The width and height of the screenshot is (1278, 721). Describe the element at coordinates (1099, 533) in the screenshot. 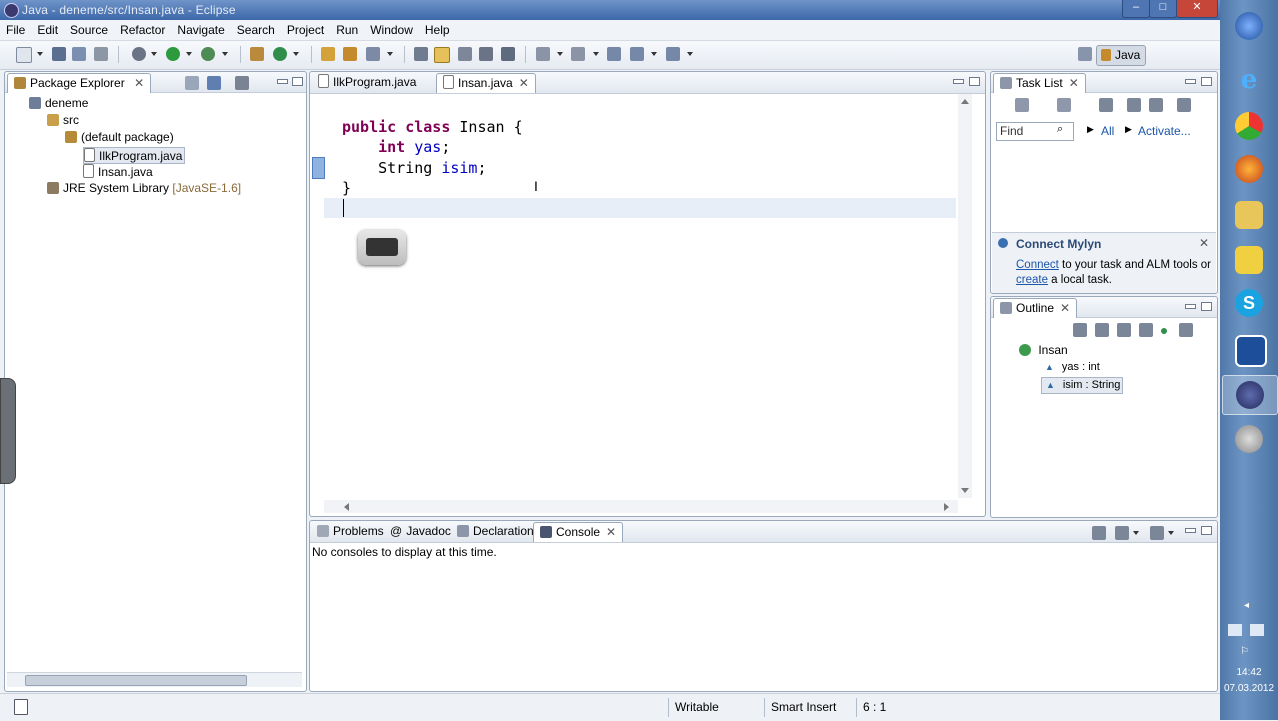

I see `pin-console-icon` at that location.